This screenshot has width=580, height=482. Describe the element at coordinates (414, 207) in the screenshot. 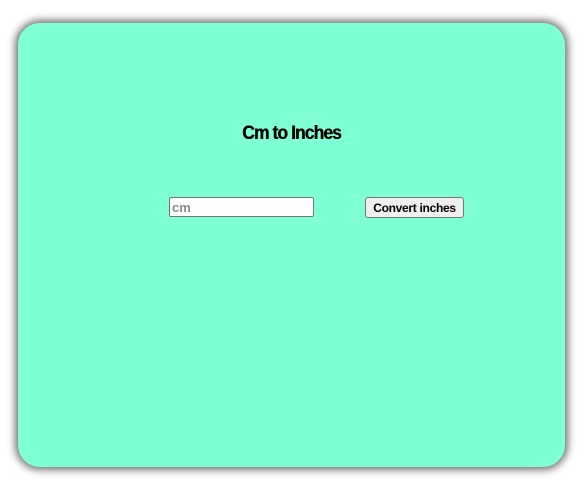

I see `convert-inches-button: Convert inches` at that location.